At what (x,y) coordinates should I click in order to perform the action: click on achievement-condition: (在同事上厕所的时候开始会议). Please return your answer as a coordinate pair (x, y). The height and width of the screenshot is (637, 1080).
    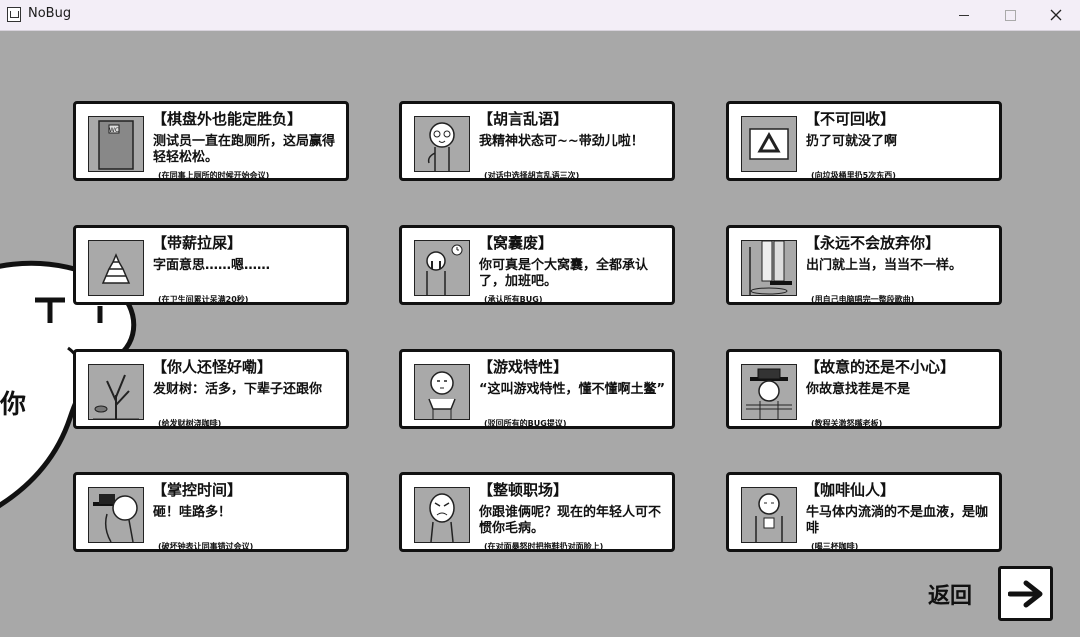
    Looking at the image, I should click on (214, 175).